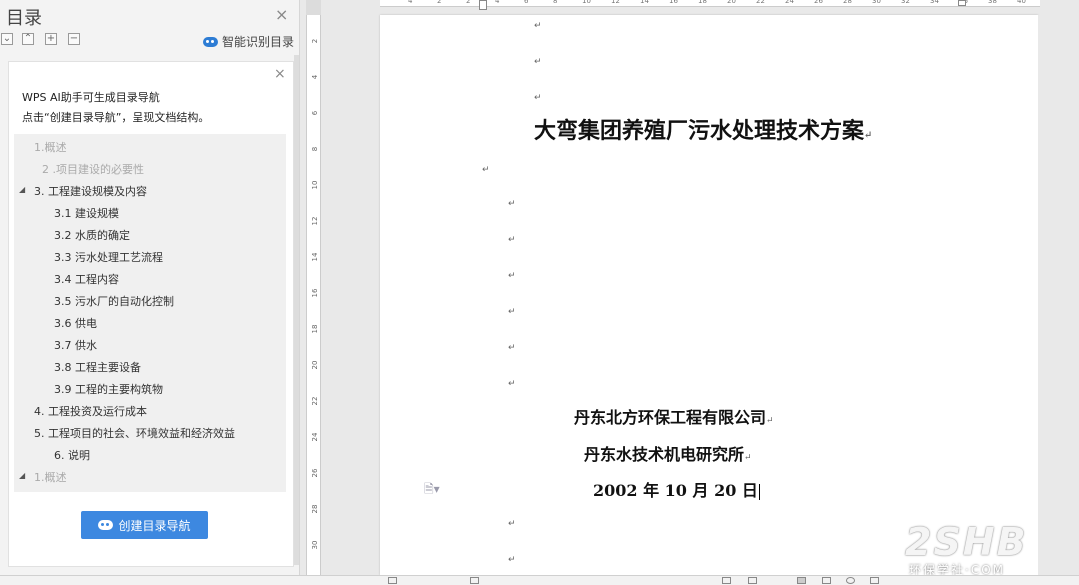 This screenshot has height=585, width=1079. I want to click on ai-card-message-line2: 点击“创建目录导航”，呈现文档结构。, so click(116, 117).